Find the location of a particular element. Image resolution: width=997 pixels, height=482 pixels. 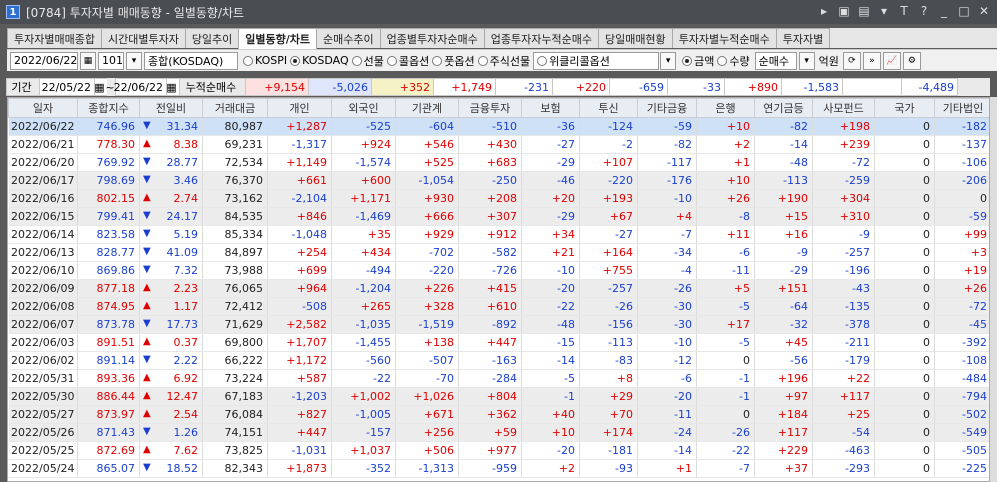

column-header-10: 기타금융 is located at coordinates (667, 108).